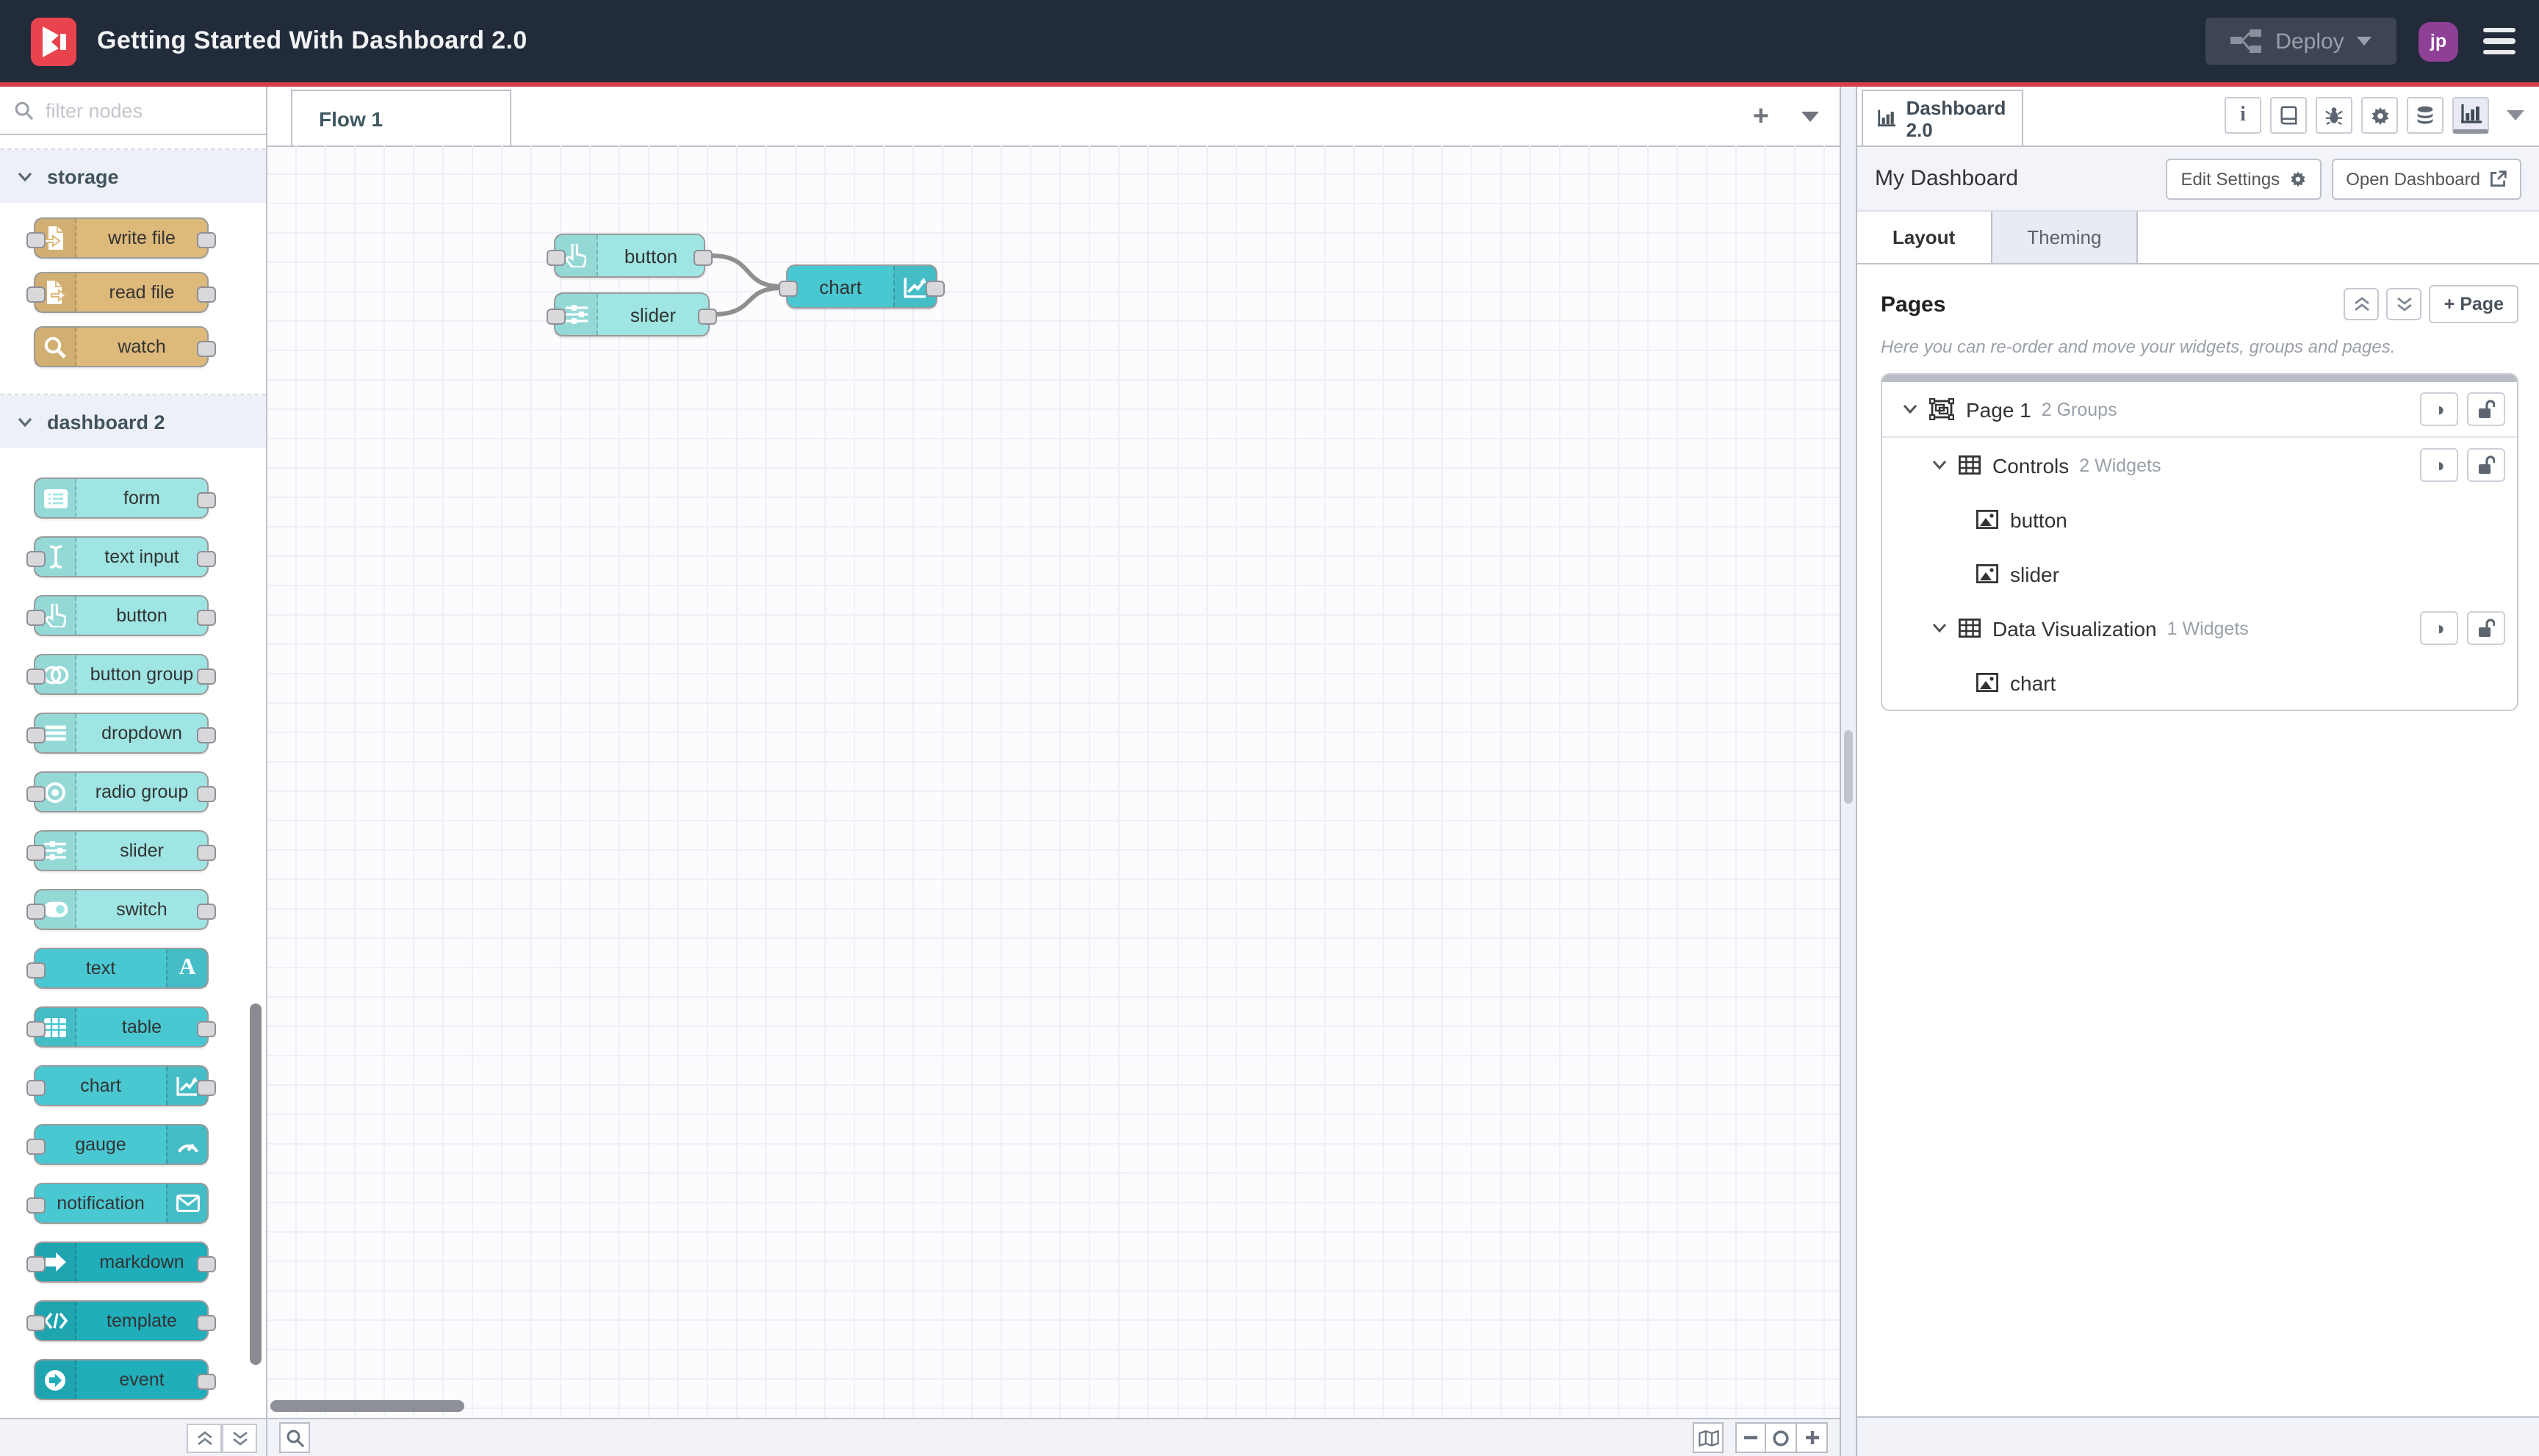 The height and width of the screenshot is (1456, 2539). What do you see at coordinates (2473, 304) in the screenshot?
I see `add-page-button: + Page` at bounding box center [2473, 304].